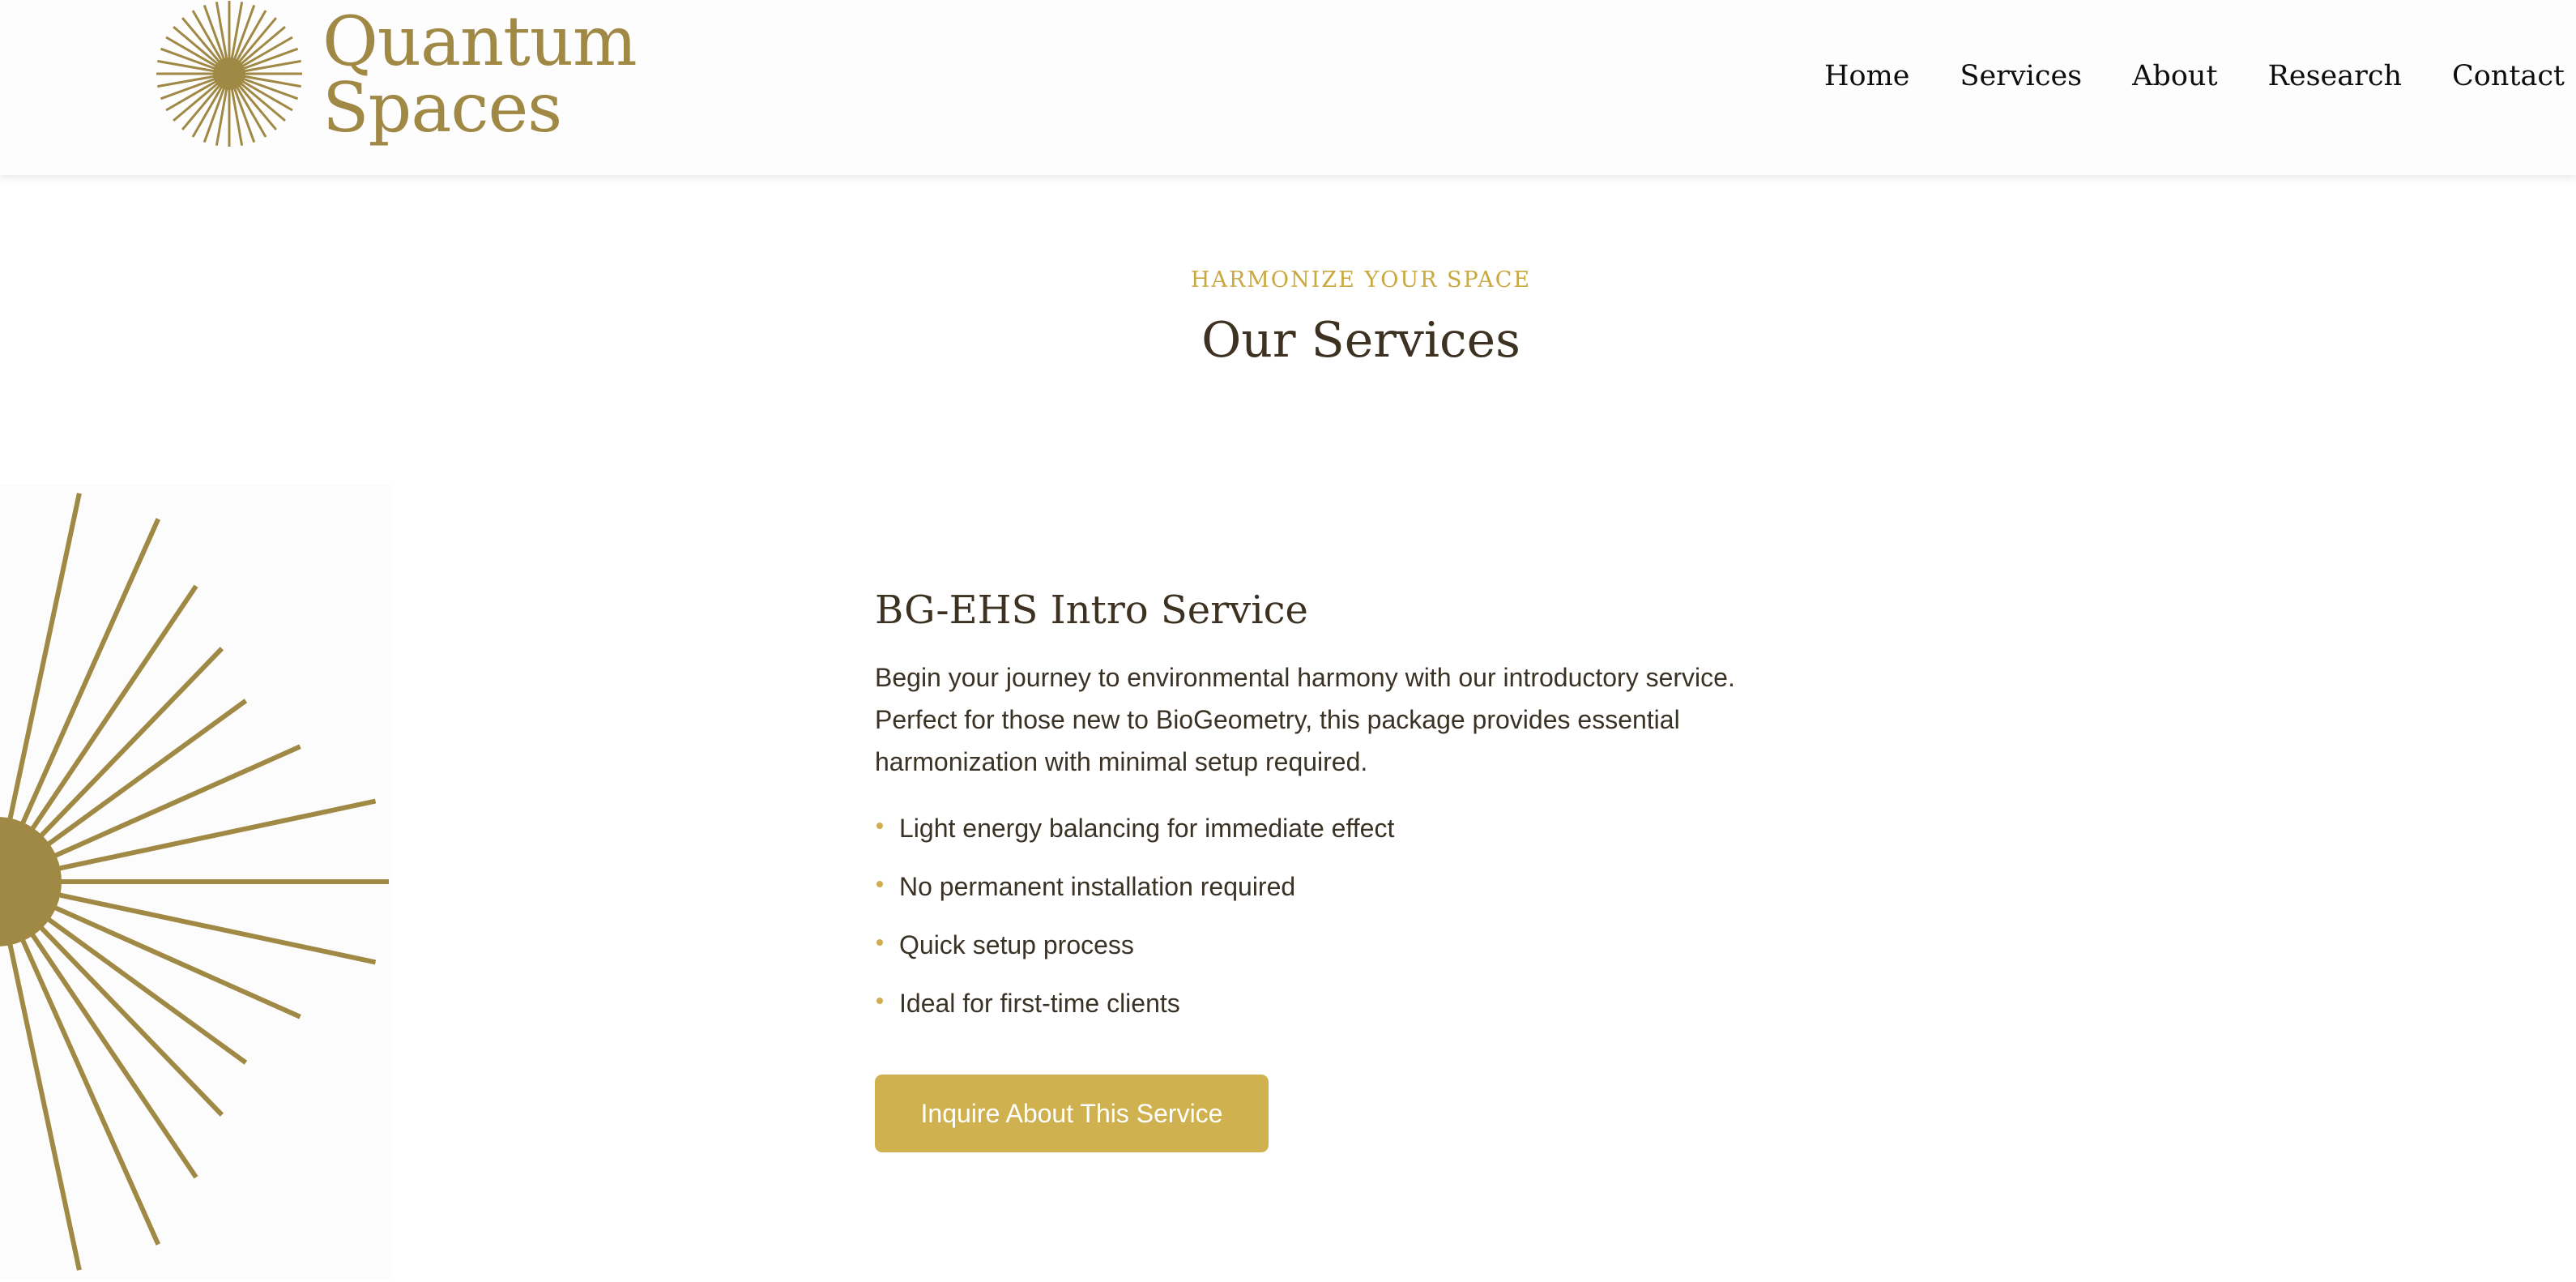 This screenshot has height=1282, width=2576. I want to click on feature-text: Quick setup process, so click(1017, 944).